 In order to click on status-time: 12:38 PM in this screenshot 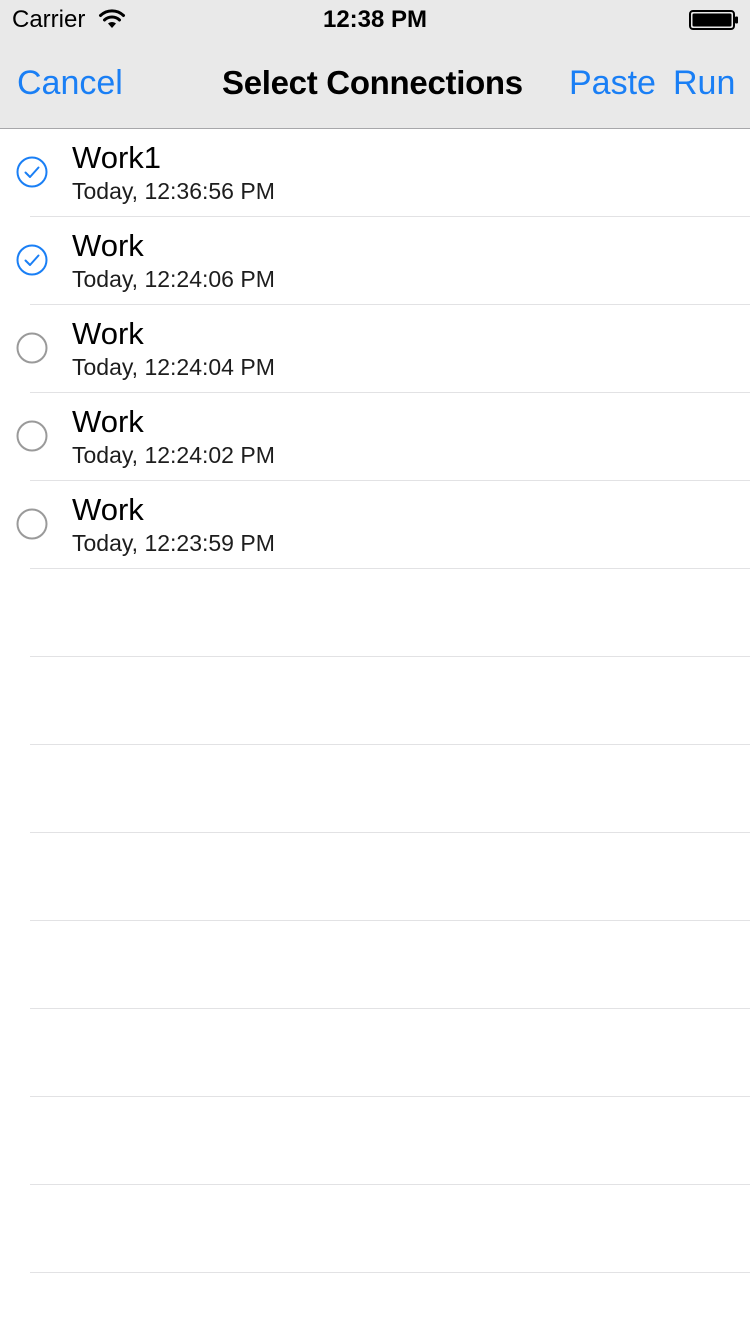, I will do `click(375, 19)`.